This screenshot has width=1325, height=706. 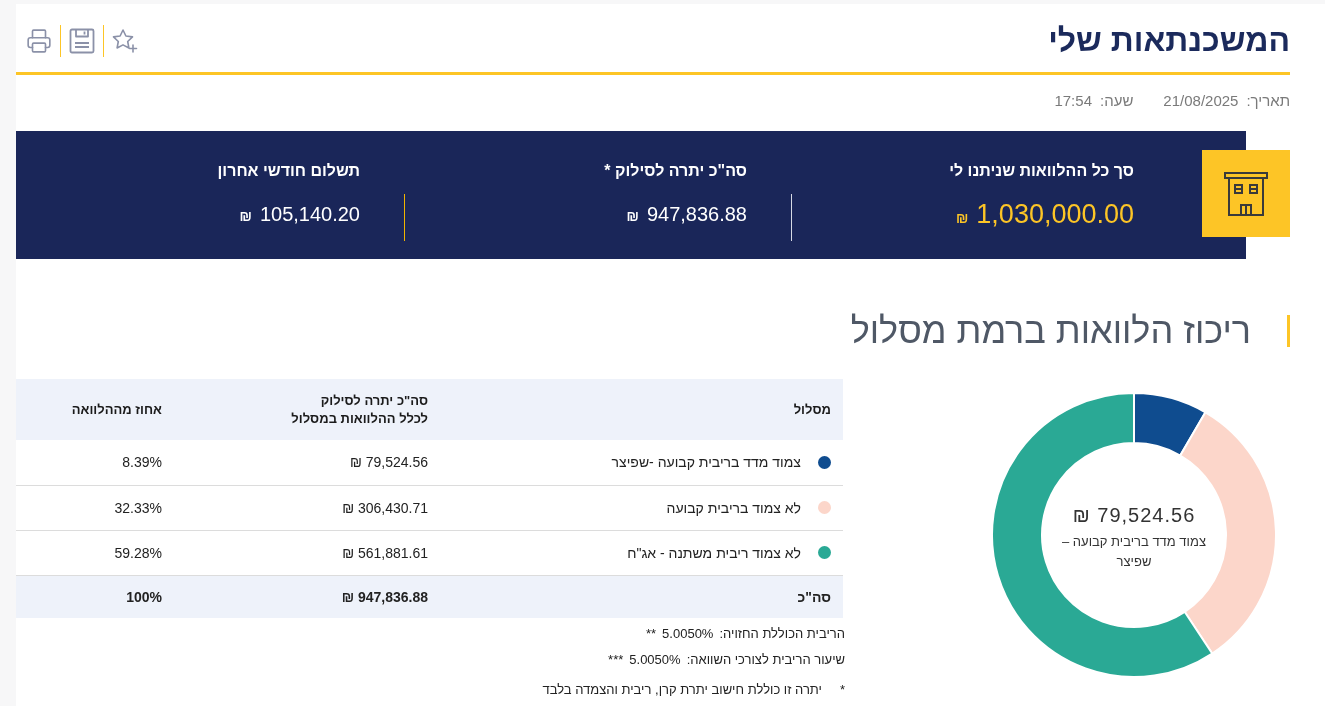 What do you see at coordinates (307, 409) in the screenshot?
I see `column-header: סה"כ יתרה לסילוק לכלל ההלוואות במסלול` at bounding box center [307, 409].